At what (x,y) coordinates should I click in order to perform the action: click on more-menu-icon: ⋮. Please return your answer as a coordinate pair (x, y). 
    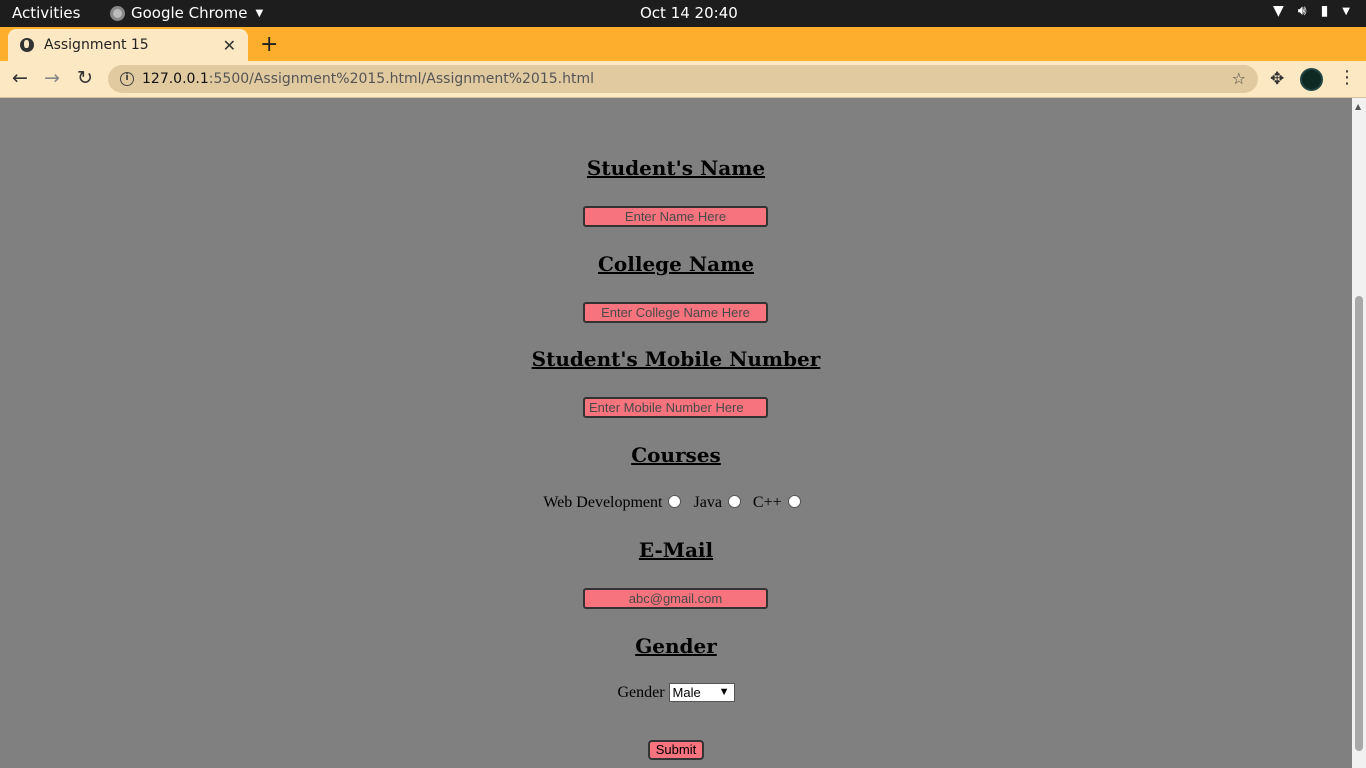
    Looking at the image, I should click on (1347, 77).